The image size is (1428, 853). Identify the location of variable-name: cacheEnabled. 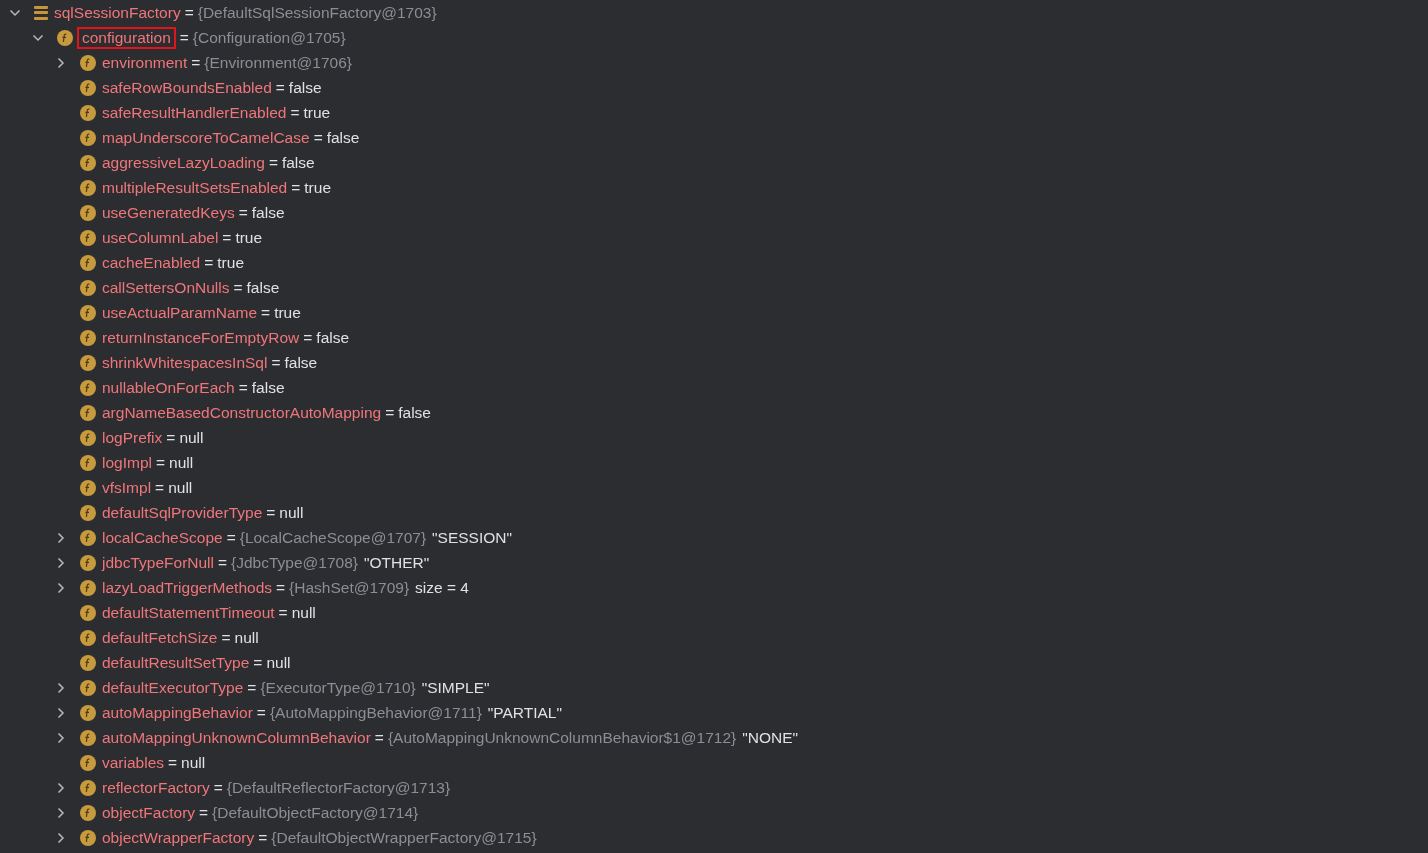
(151, 262).